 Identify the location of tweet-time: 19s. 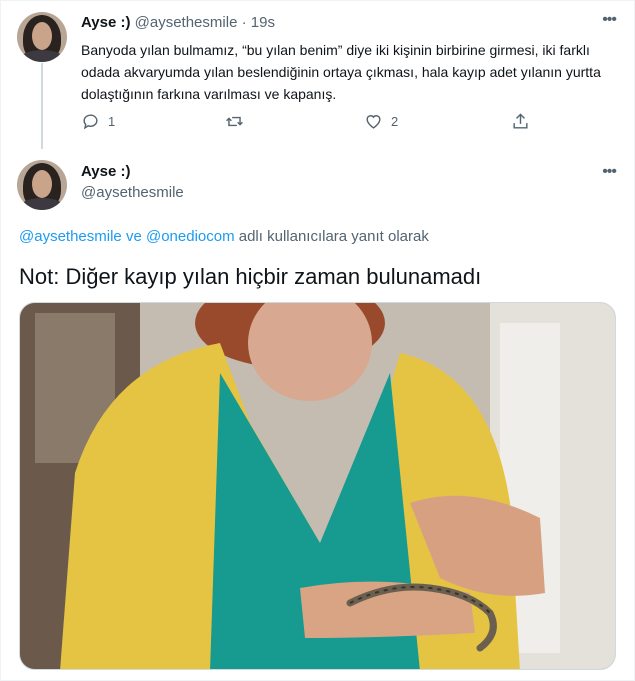
(263, 22).